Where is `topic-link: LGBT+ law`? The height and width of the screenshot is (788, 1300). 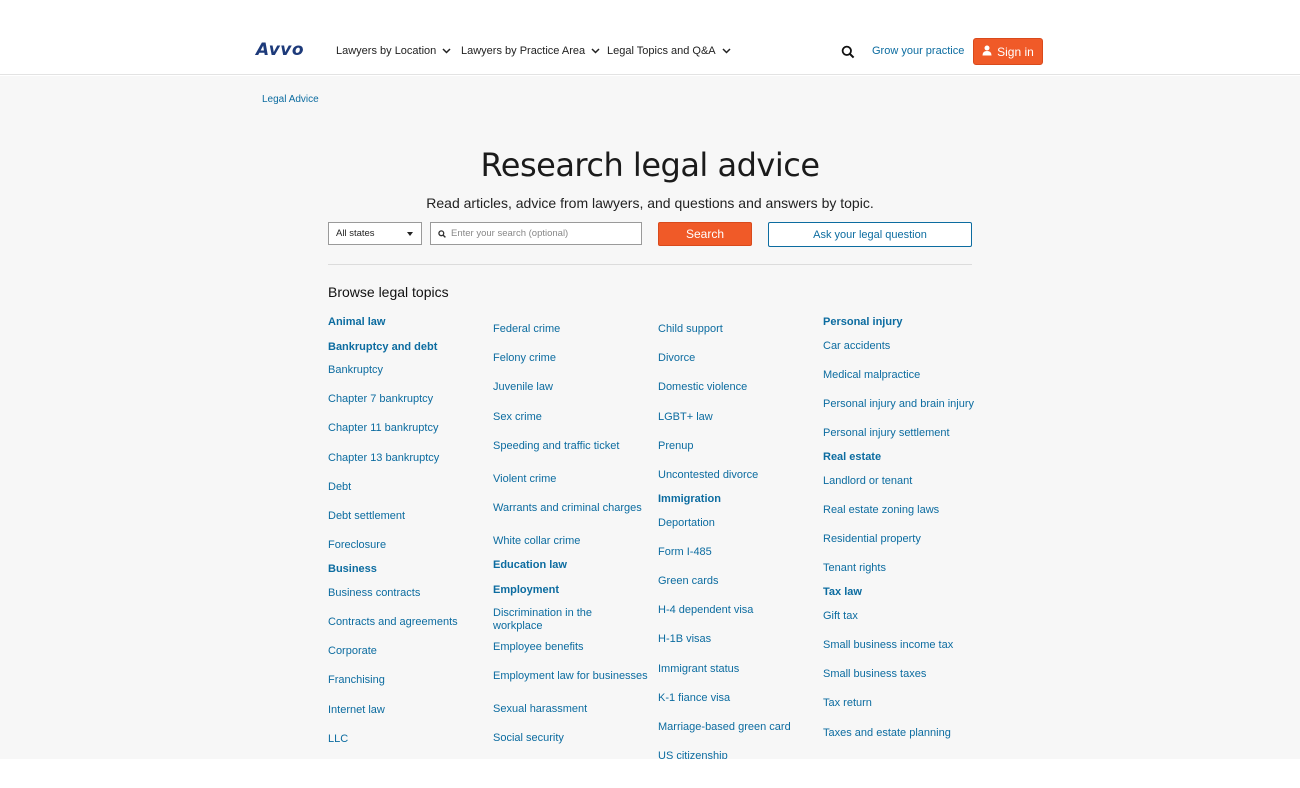 topic-link: LGBT+ law is located at coordinates (685, 417).